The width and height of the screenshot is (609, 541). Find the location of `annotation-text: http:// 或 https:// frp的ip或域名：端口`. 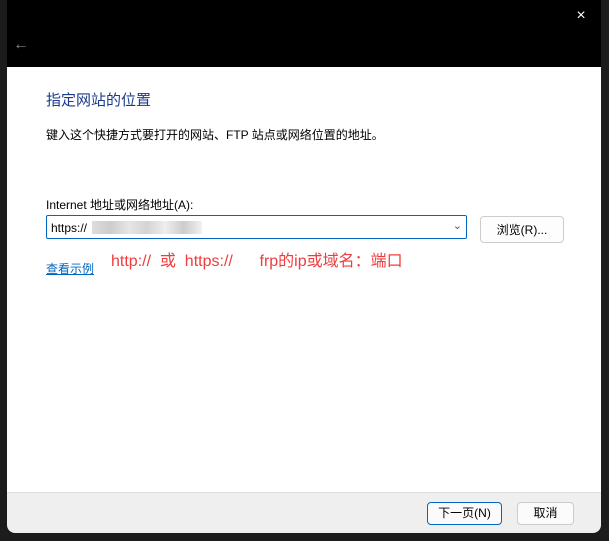

annotation-text: http:// 或 https:// frp的ip或域名：端口 is located at coordinates (257, 261).